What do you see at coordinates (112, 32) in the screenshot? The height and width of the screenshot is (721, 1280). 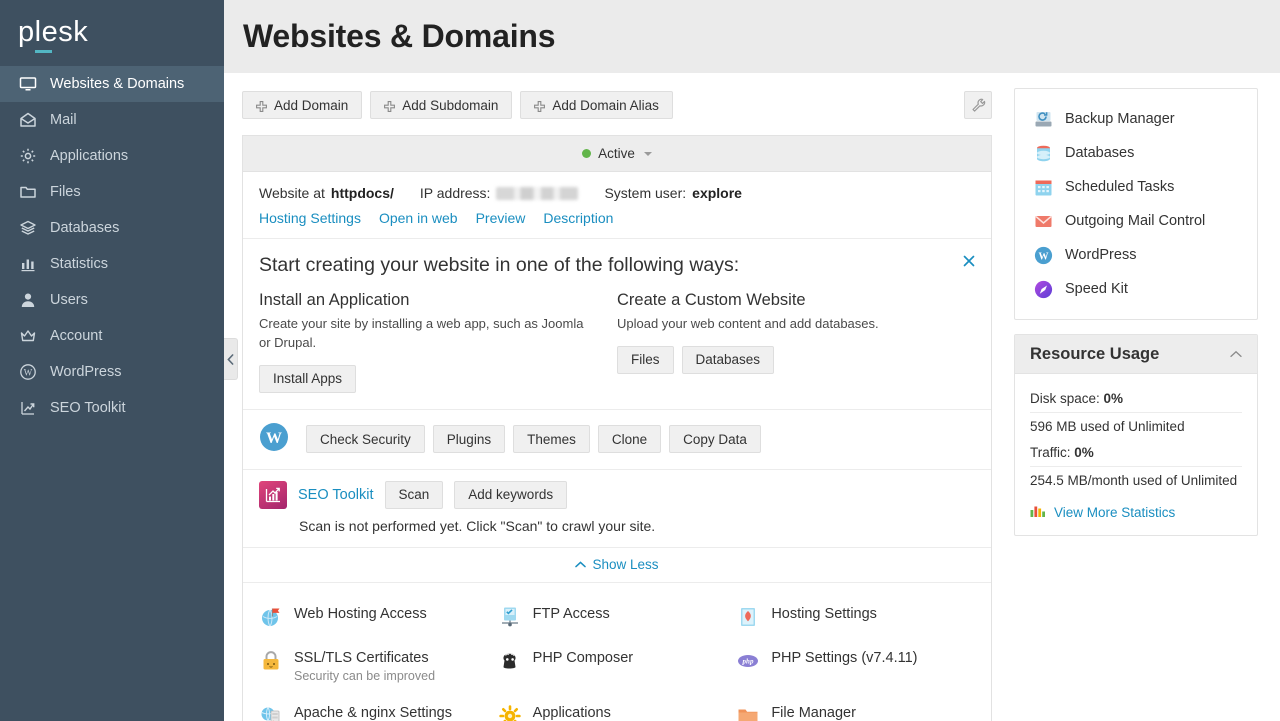 I see `plesk-logo: plesk` at bounding box center [112, 32].